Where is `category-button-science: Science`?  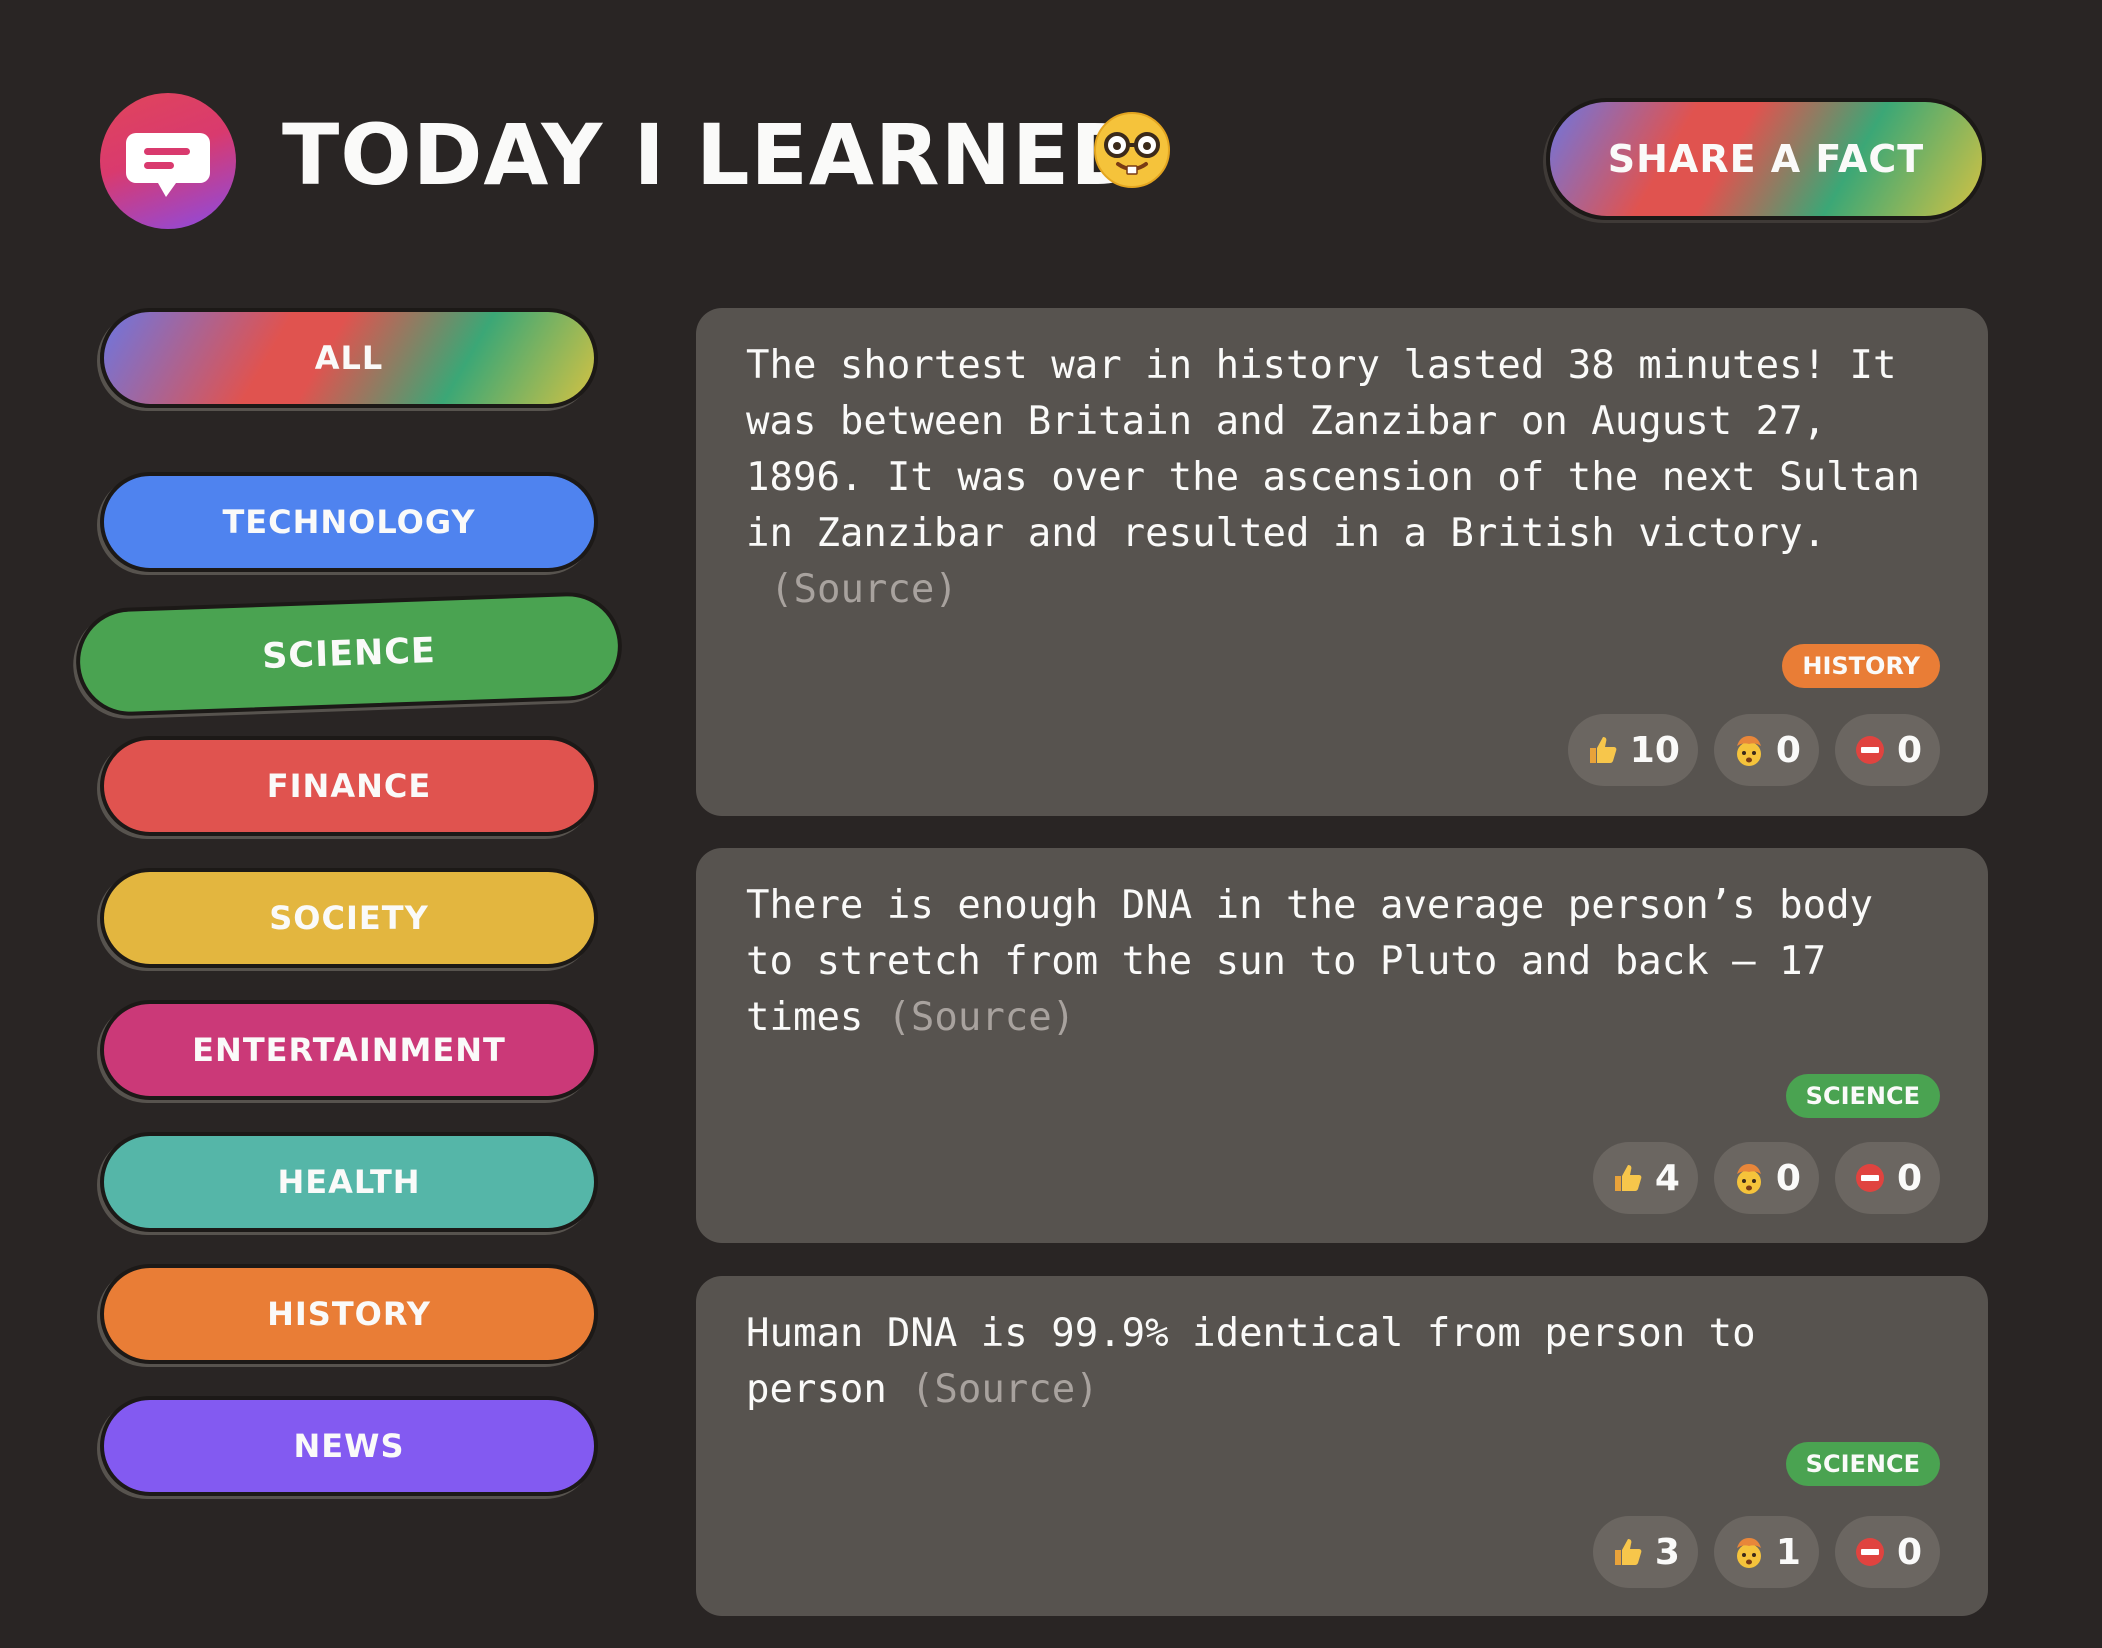
category-button-science: Science is located at coordinates (349, 654).